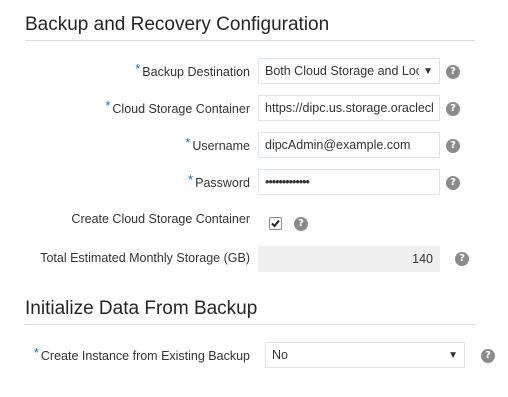 The image size is (508, 397). I want to click on backup-destination-select: Both Cloud Storage and Local Storage ▼, so click(349, 71).